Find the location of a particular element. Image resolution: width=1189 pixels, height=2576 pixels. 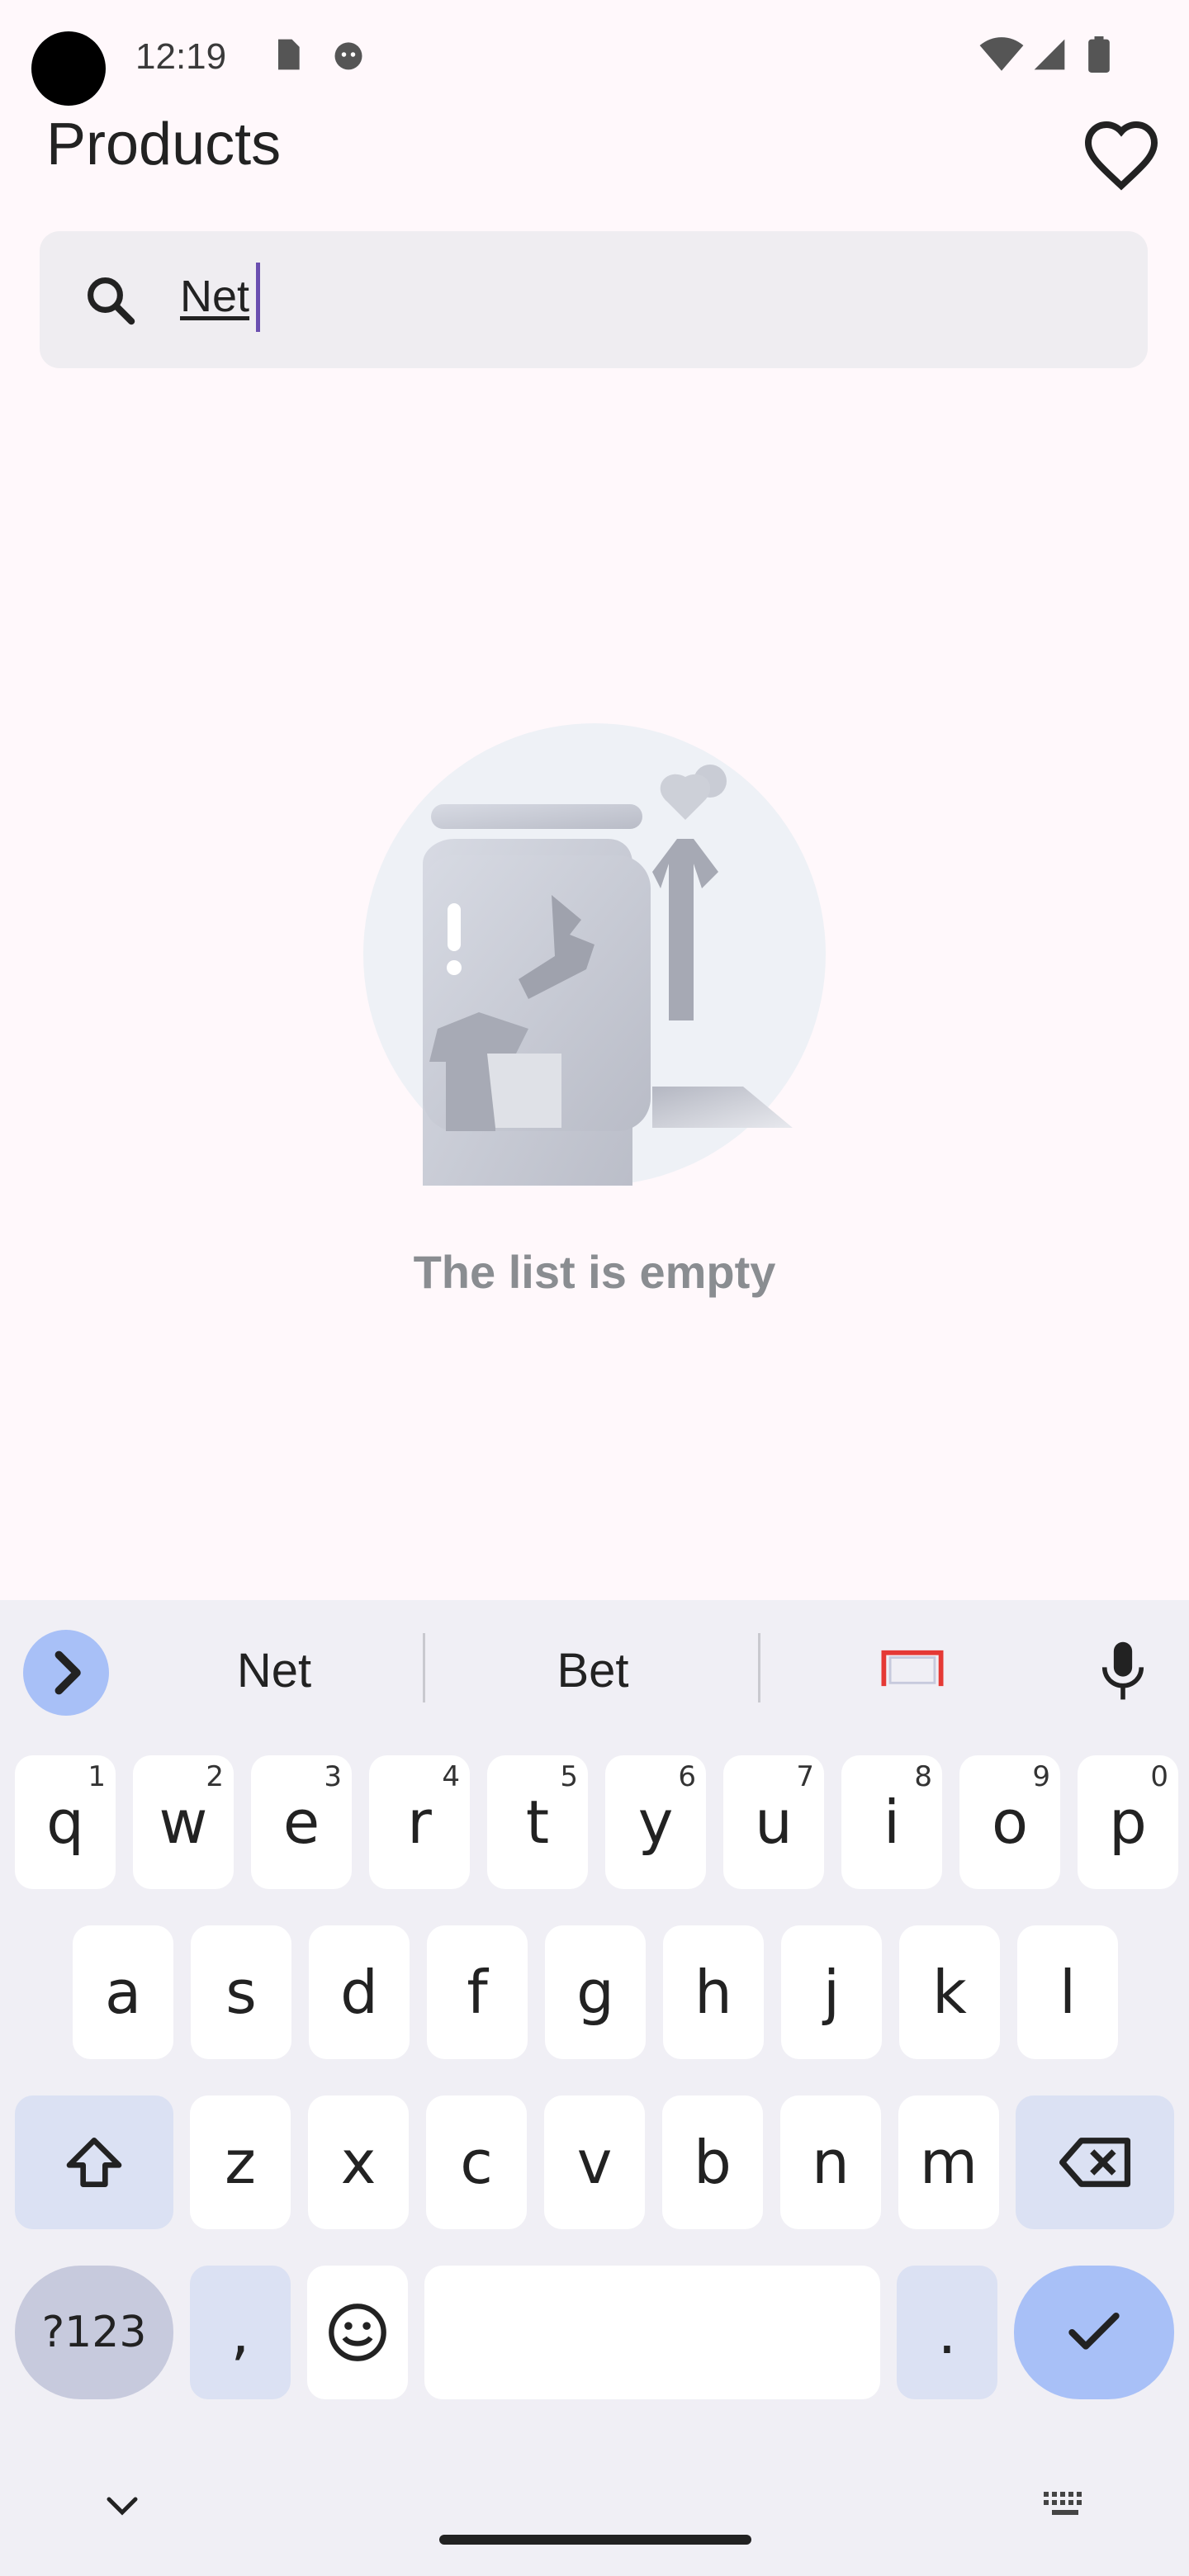

sd-card-icon is located at coordinates (289, 54).